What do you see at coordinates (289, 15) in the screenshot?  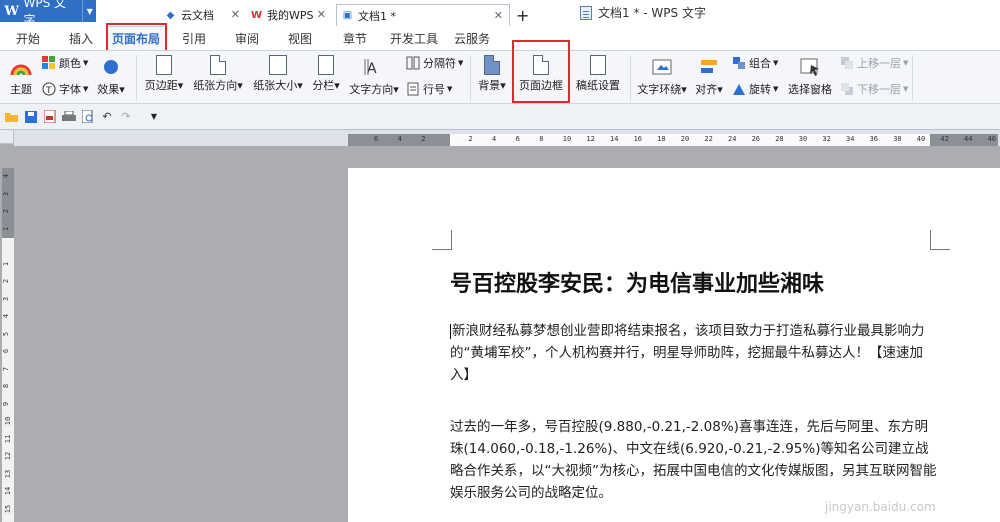 I see `doc-tab-my-wps: W 我的WPS ✕` at bounding box center [289, 15].